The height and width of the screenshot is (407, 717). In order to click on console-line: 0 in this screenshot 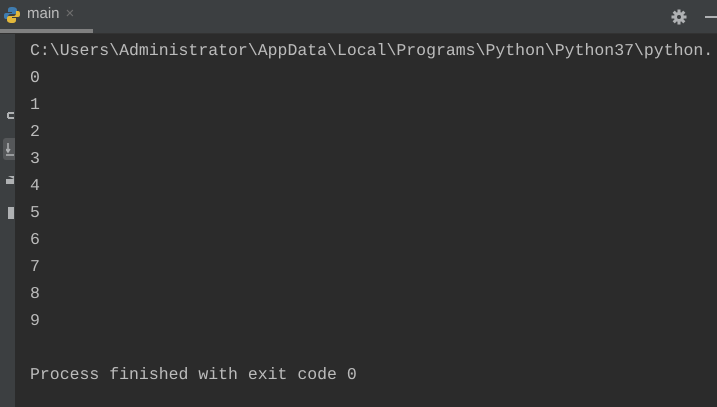, I will do `click(35, 78)`.